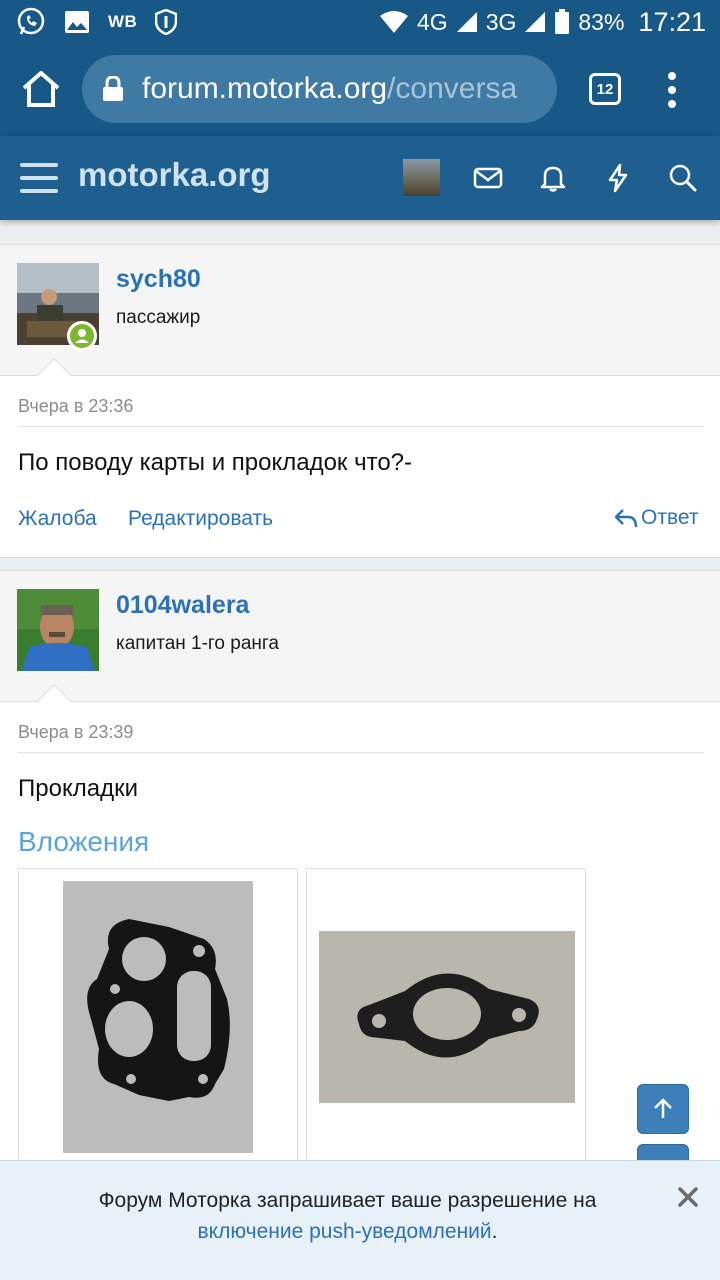  I want to click on online-status-badge, so click(82, 336).